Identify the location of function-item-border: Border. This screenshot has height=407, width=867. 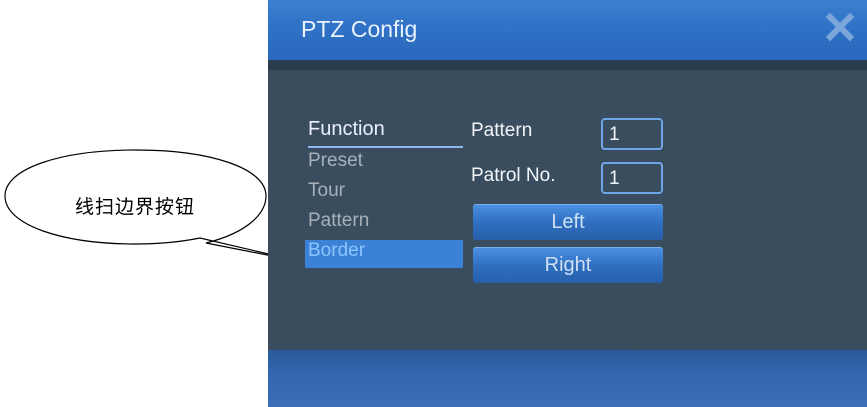
(384, 254).